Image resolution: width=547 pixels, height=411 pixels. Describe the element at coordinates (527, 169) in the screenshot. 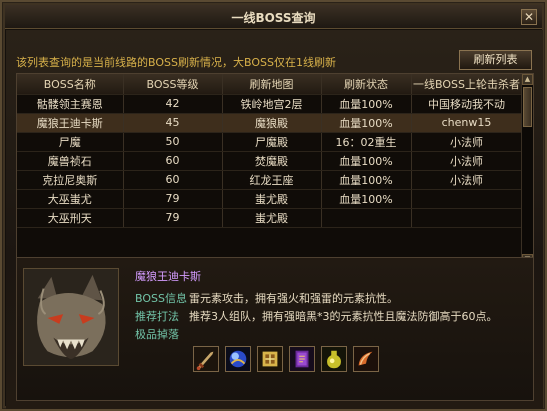

I see `table-scrollbar: ▲ ▼` at that location.